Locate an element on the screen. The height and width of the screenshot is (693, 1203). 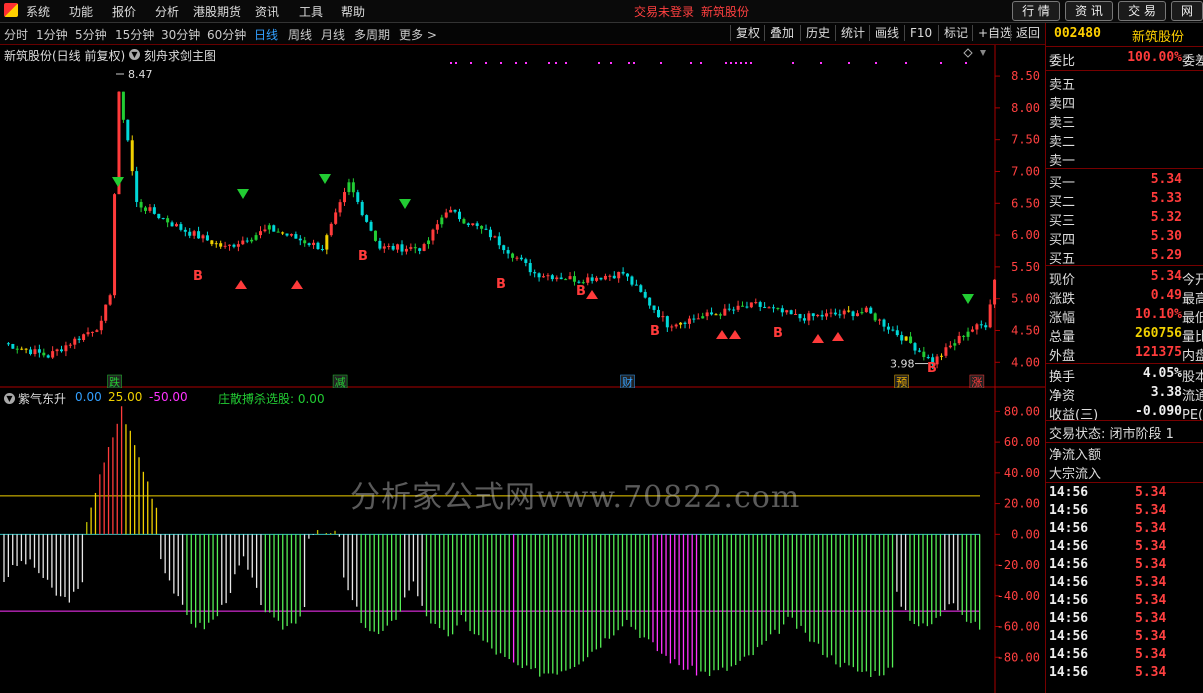
menu-hk-futures: 港股期货 is located at coordinates (217, 11).